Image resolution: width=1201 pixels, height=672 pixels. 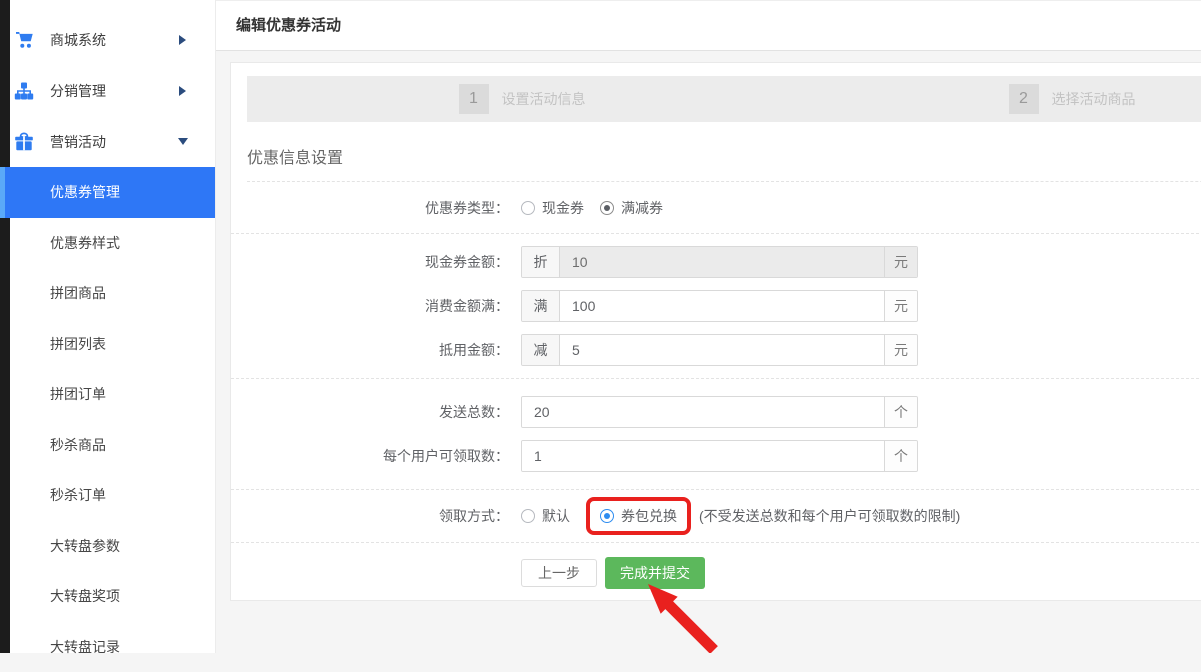 What do you see at coordinates (112, 445) in the screenshot?
I see `sidebar-item-seckill-goods: 秒杀商品` at bounding box center [112, 445].